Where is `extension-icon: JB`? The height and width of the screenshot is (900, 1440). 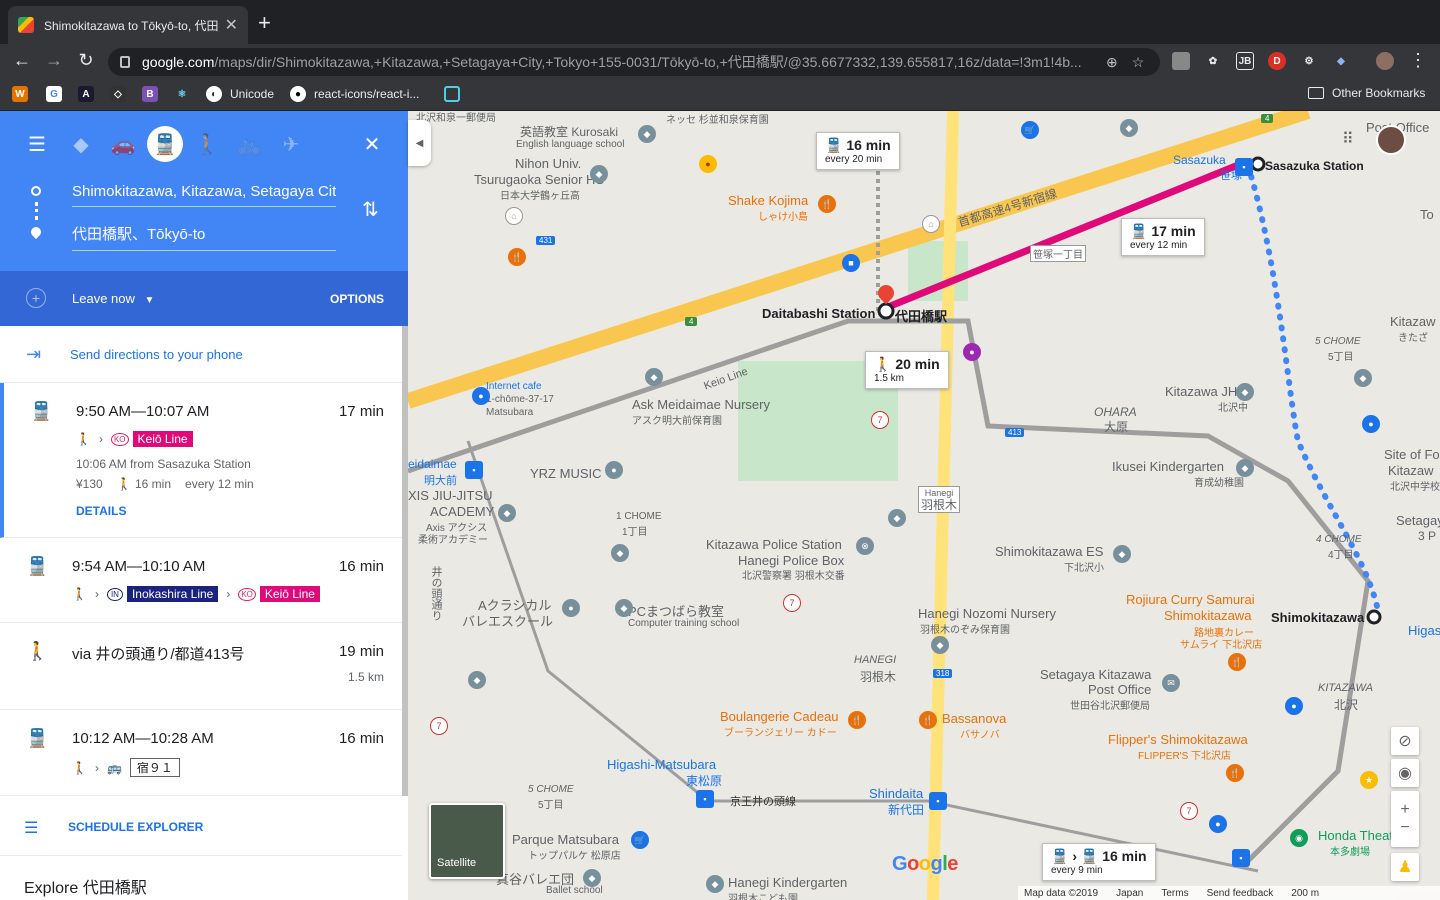
extension-icon: JB is located at coordinates (1245, 61).